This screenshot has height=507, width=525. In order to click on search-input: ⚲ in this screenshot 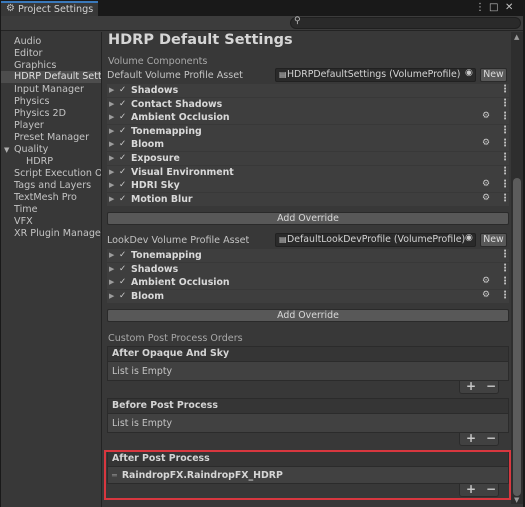, I will do `click(405, 22)`.